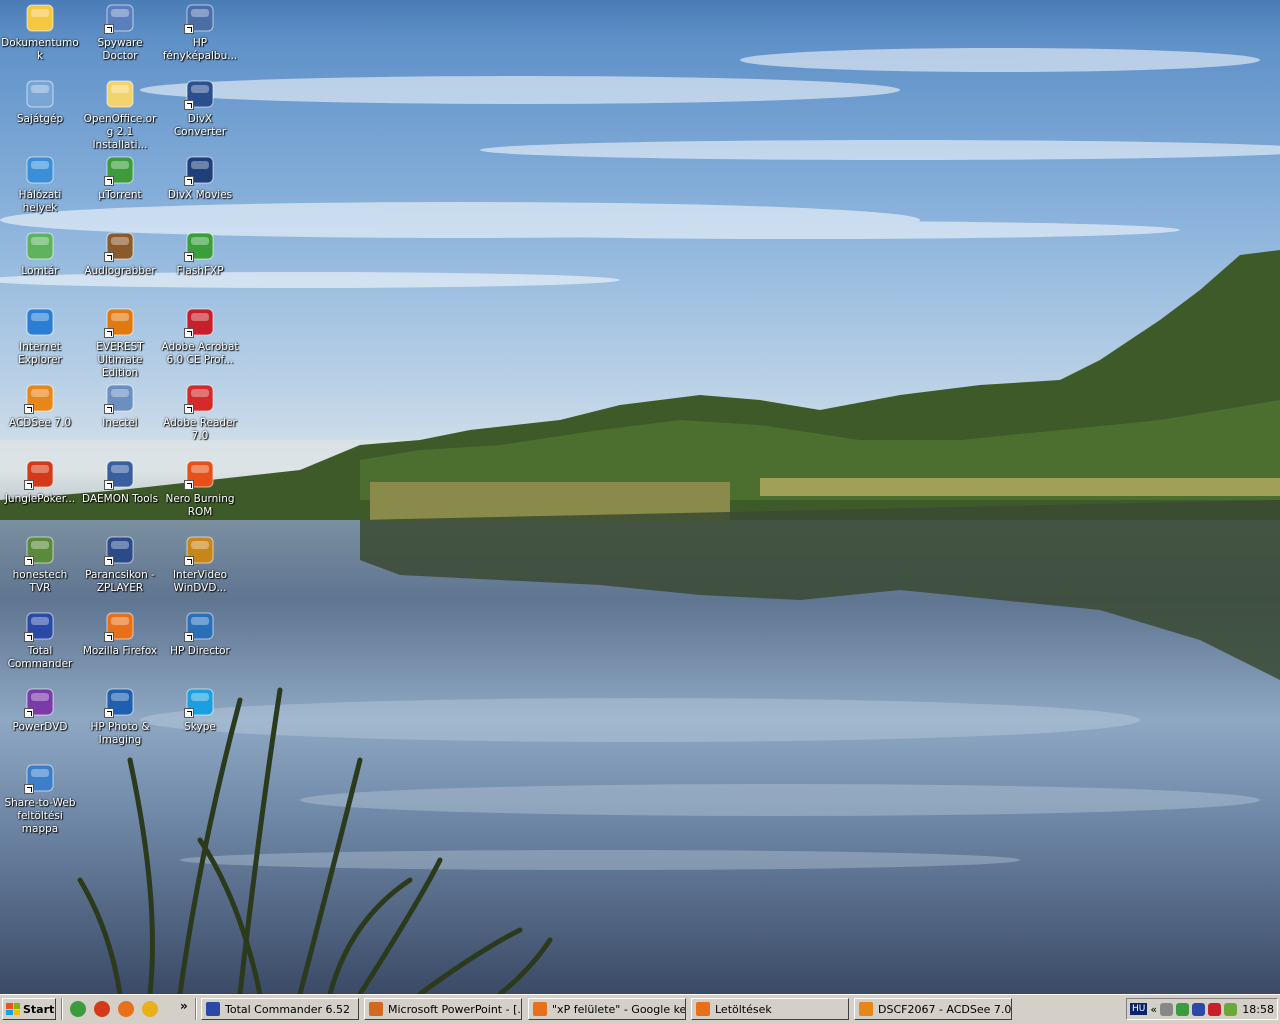 This screenshot has height=1024, width=1280. What do you see at coordinates (40, 564) in the screenshot?
I see `desktop-icon: honestech TVR` at bounding box center [40, 564].